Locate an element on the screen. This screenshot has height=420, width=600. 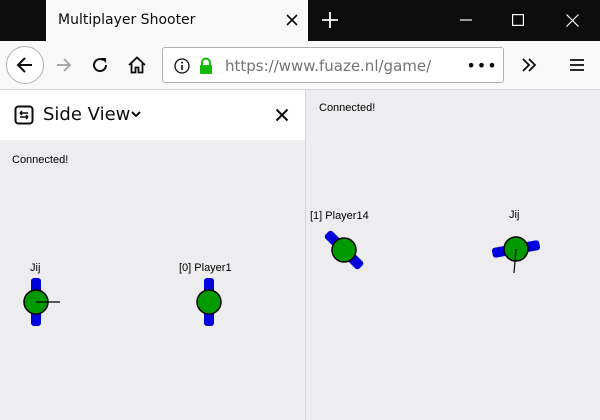
page-actions-button: ••• is located at coordinates (481, 65).